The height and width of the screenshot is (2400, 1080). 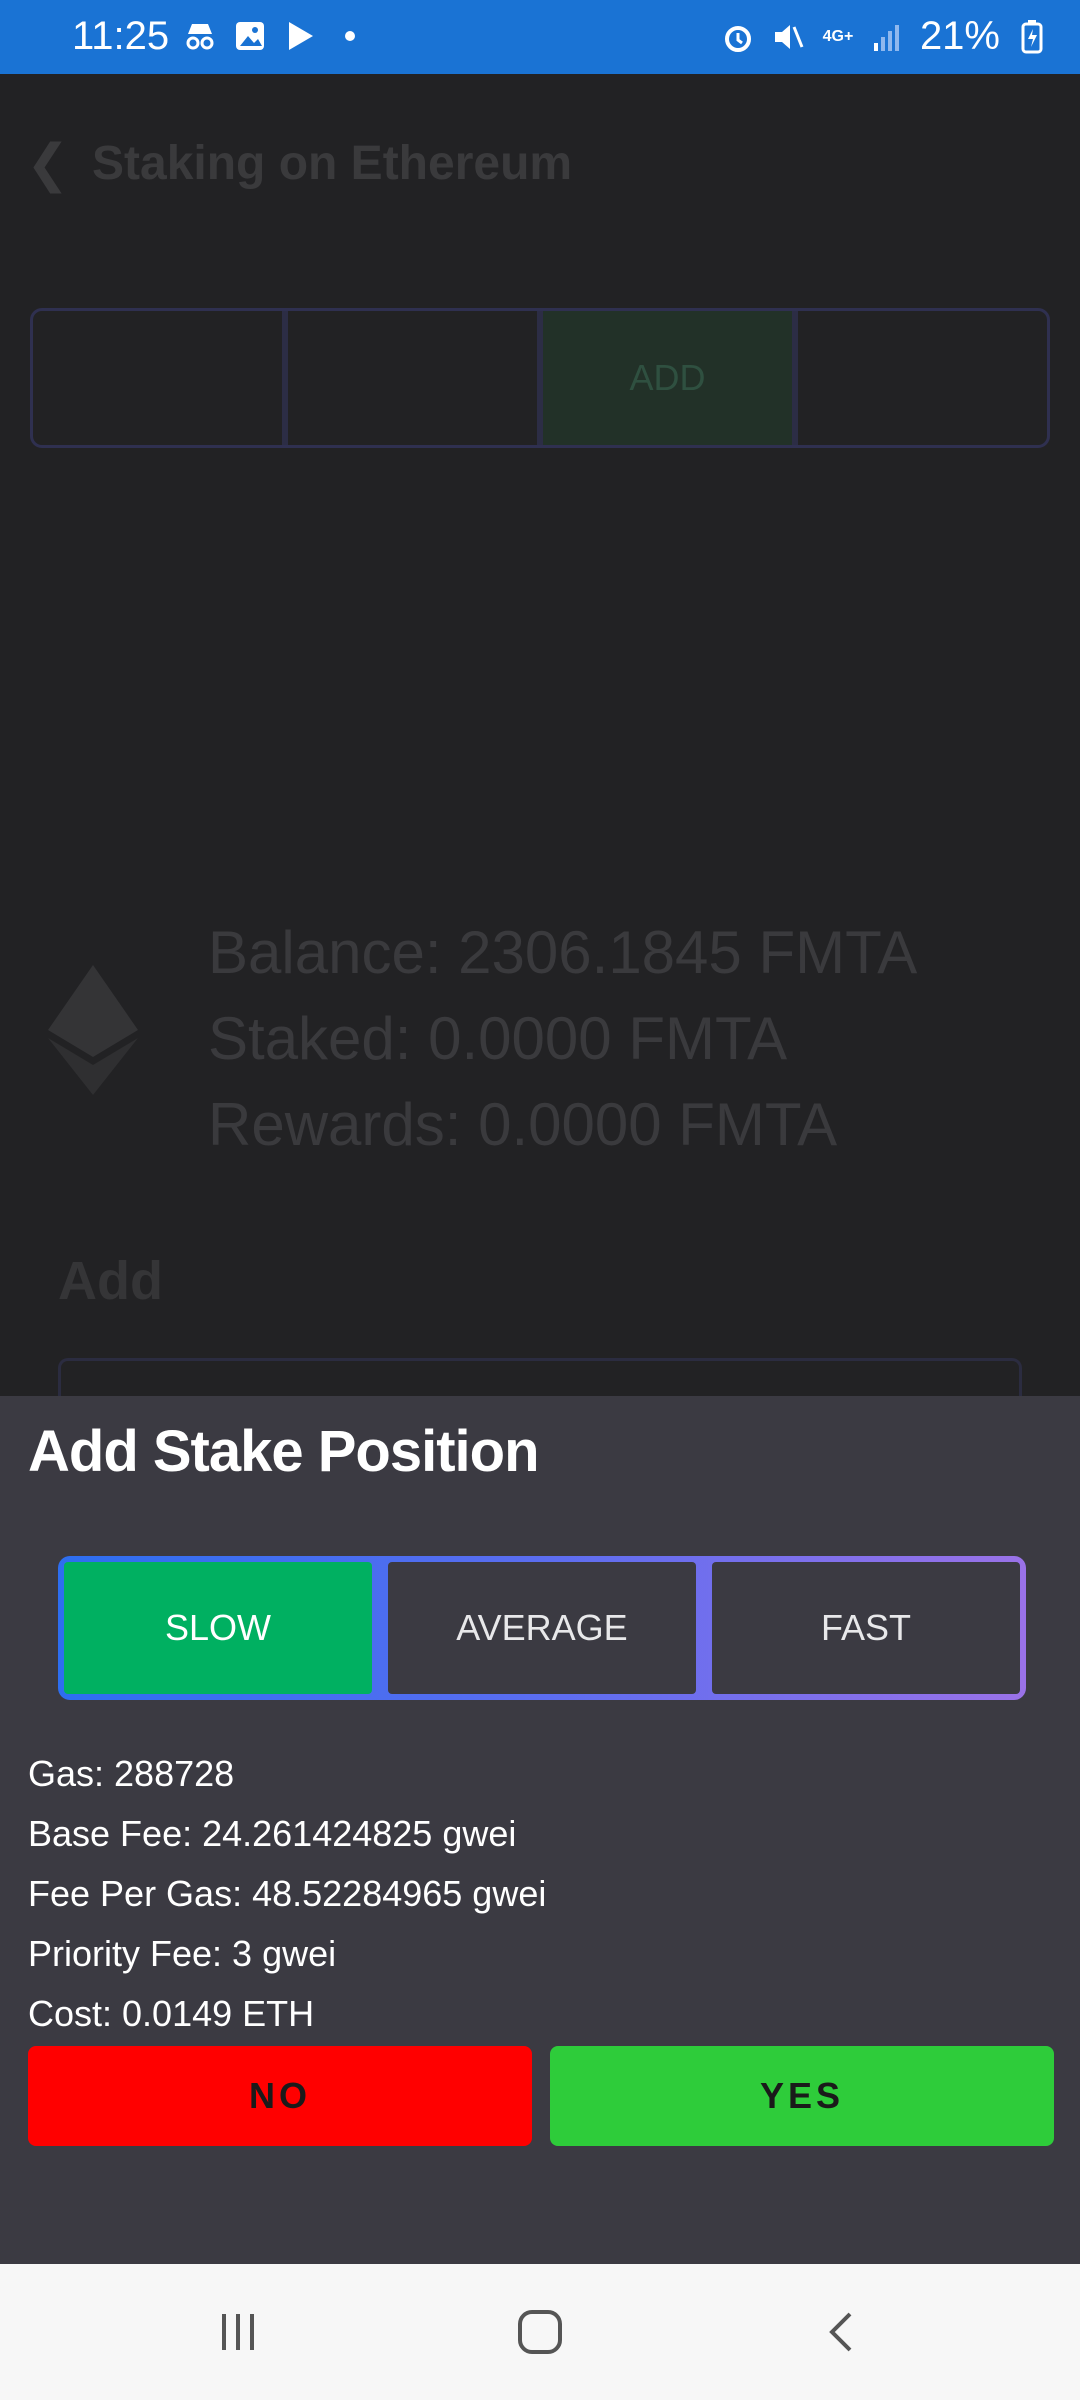 I want to click on sheet-title: Add Stake Position, so click(x=284, y=1451).